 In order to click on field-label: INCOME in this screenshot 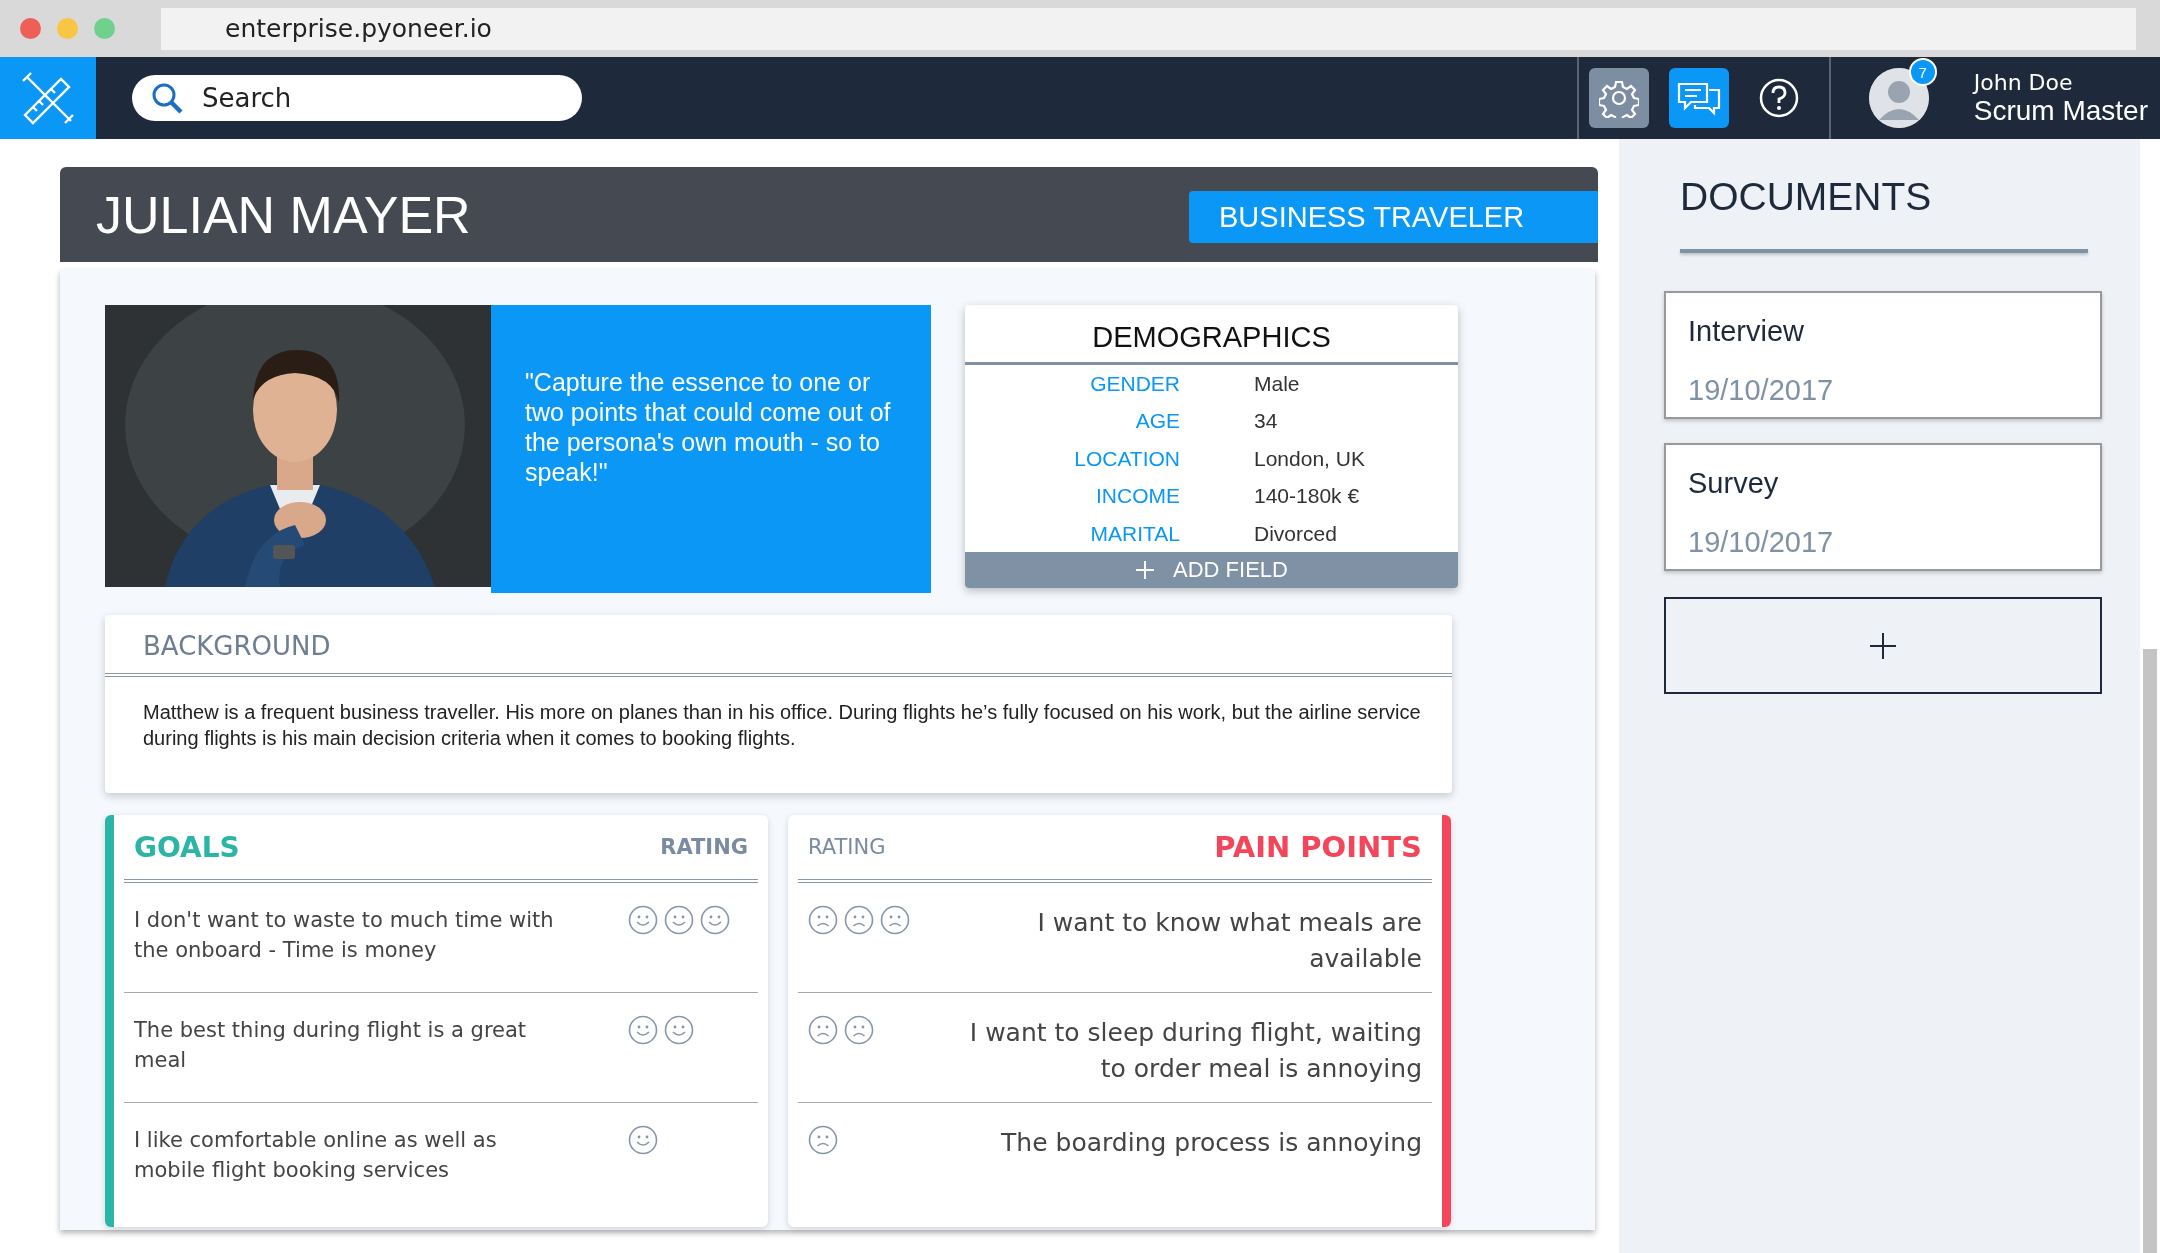, I will do `click(1137, 496)`.